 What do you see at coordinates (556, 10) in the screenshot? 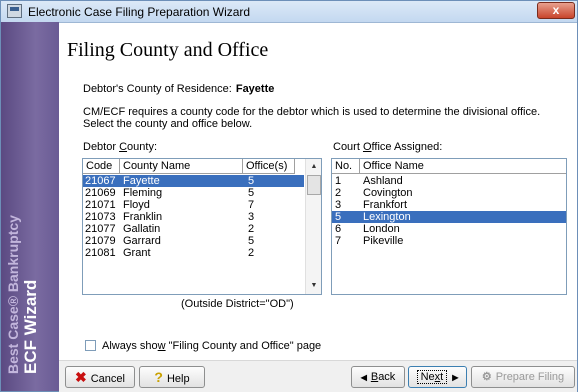
I see `close-button: x` at bounding box center [556, 10].